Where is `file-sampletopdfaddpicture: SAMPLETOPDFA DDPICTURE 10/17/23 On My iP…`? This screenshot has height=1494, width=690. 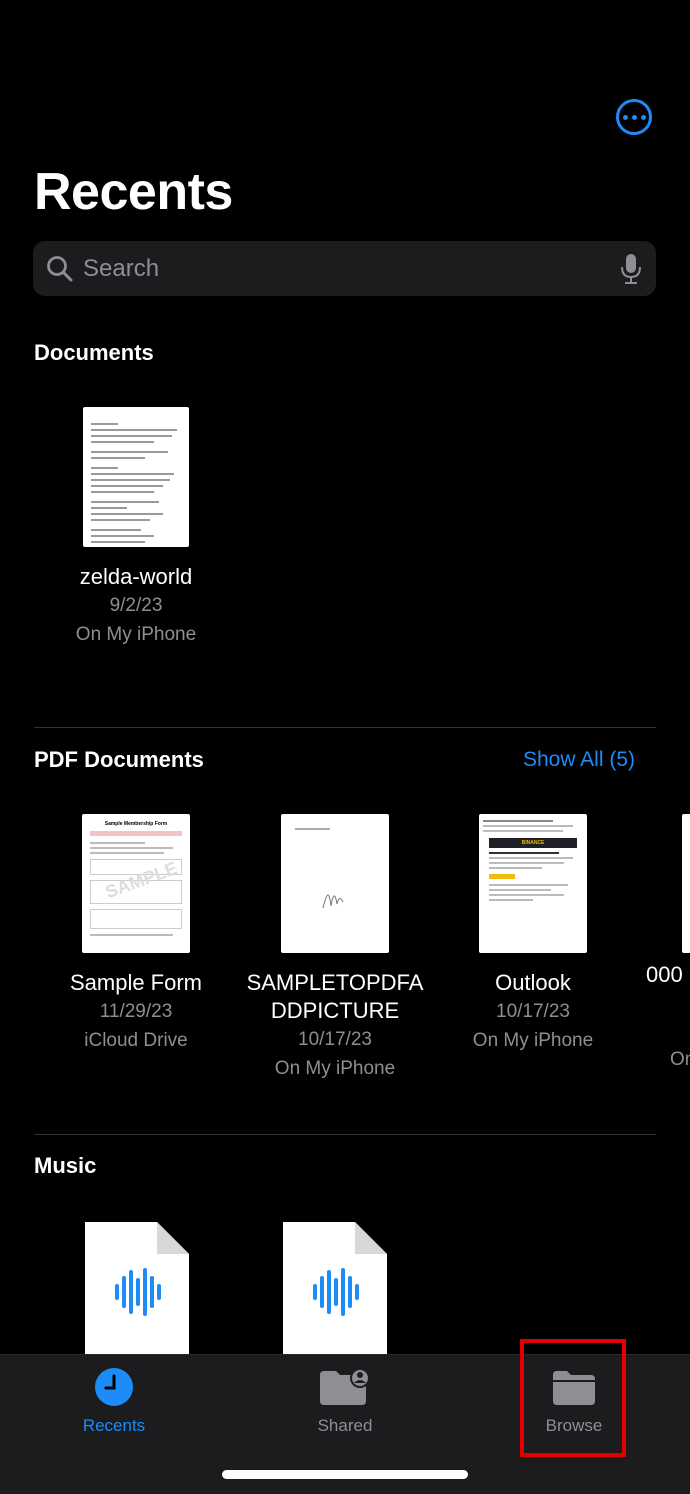
file-sampletopdfaddpicture: SAMPLETOPDFA DDPICTURE 10/17/23 On My iP… is located at coordinates (335, 948).